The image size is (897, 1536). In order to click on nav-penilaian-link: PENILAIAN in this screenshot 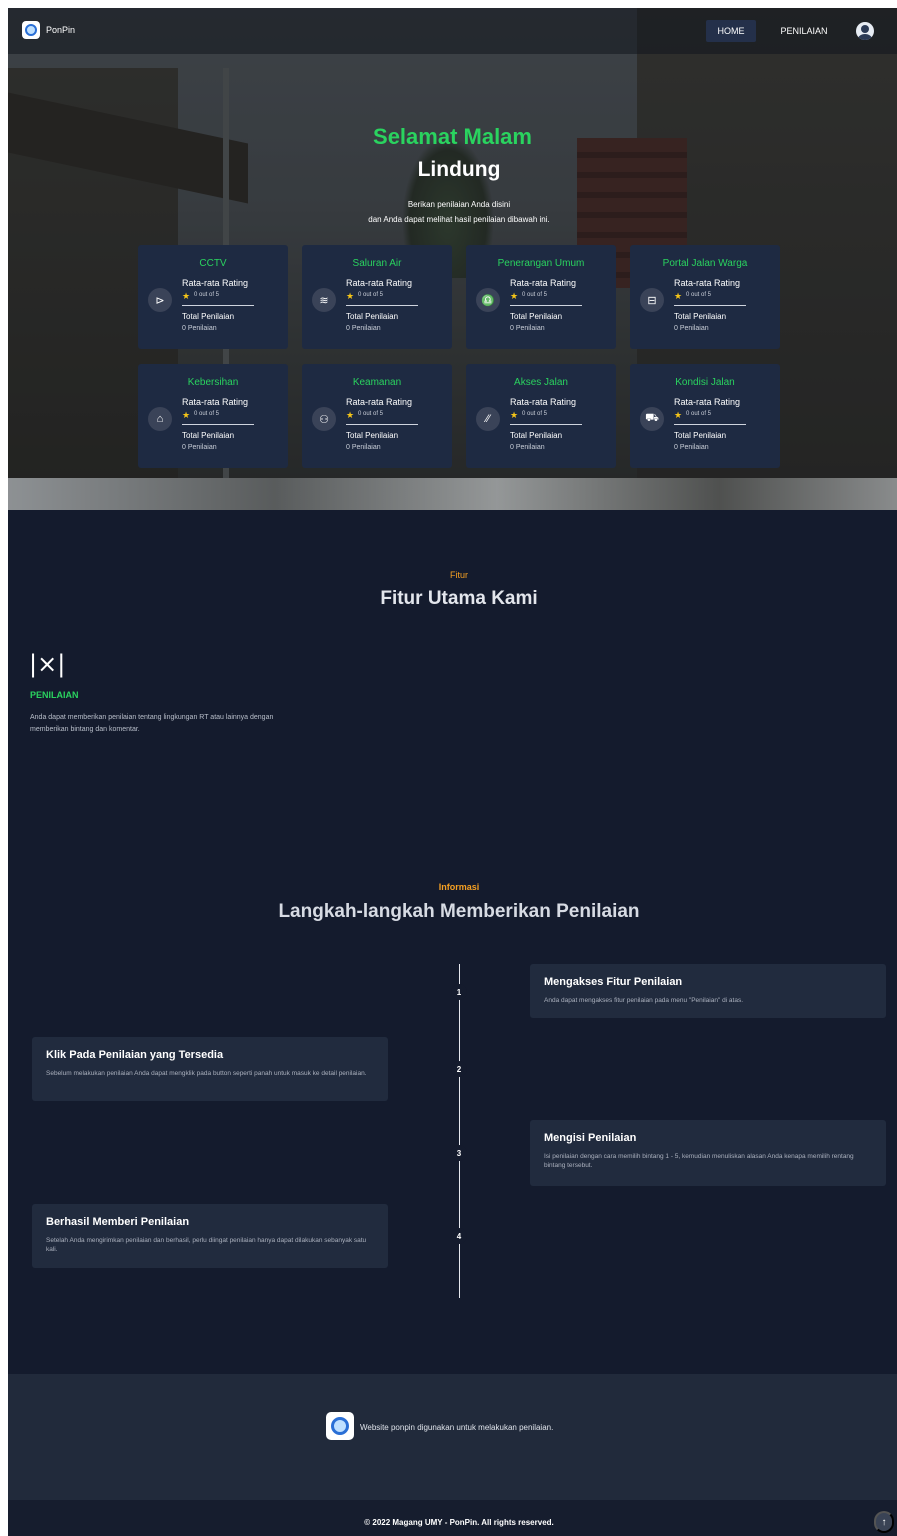, I will do `click(804, 31)`.